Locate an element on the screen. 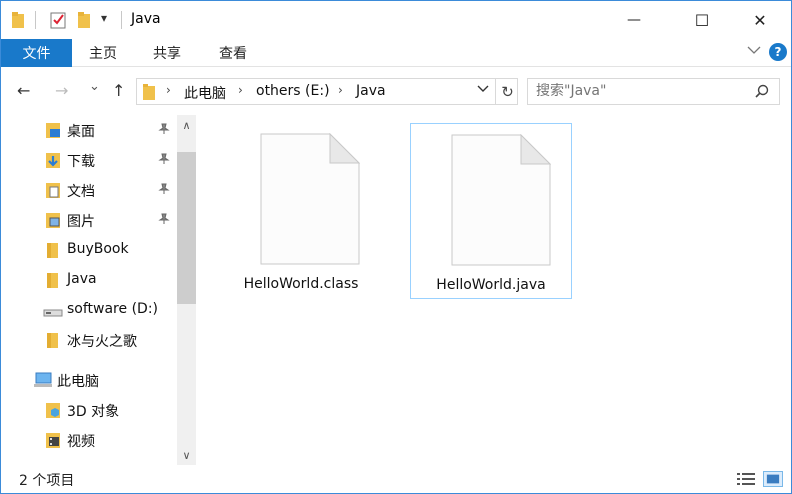  title-bar: ▾ Java — ☐ ✕ is located at coordinates (396, 20).